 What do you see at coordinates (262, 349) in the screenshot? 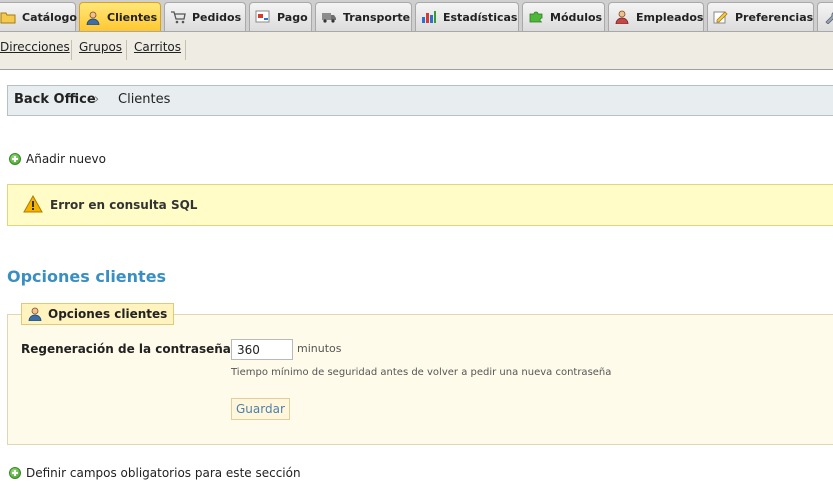
I see `password-regen-input` at bounding box center [262, 349].